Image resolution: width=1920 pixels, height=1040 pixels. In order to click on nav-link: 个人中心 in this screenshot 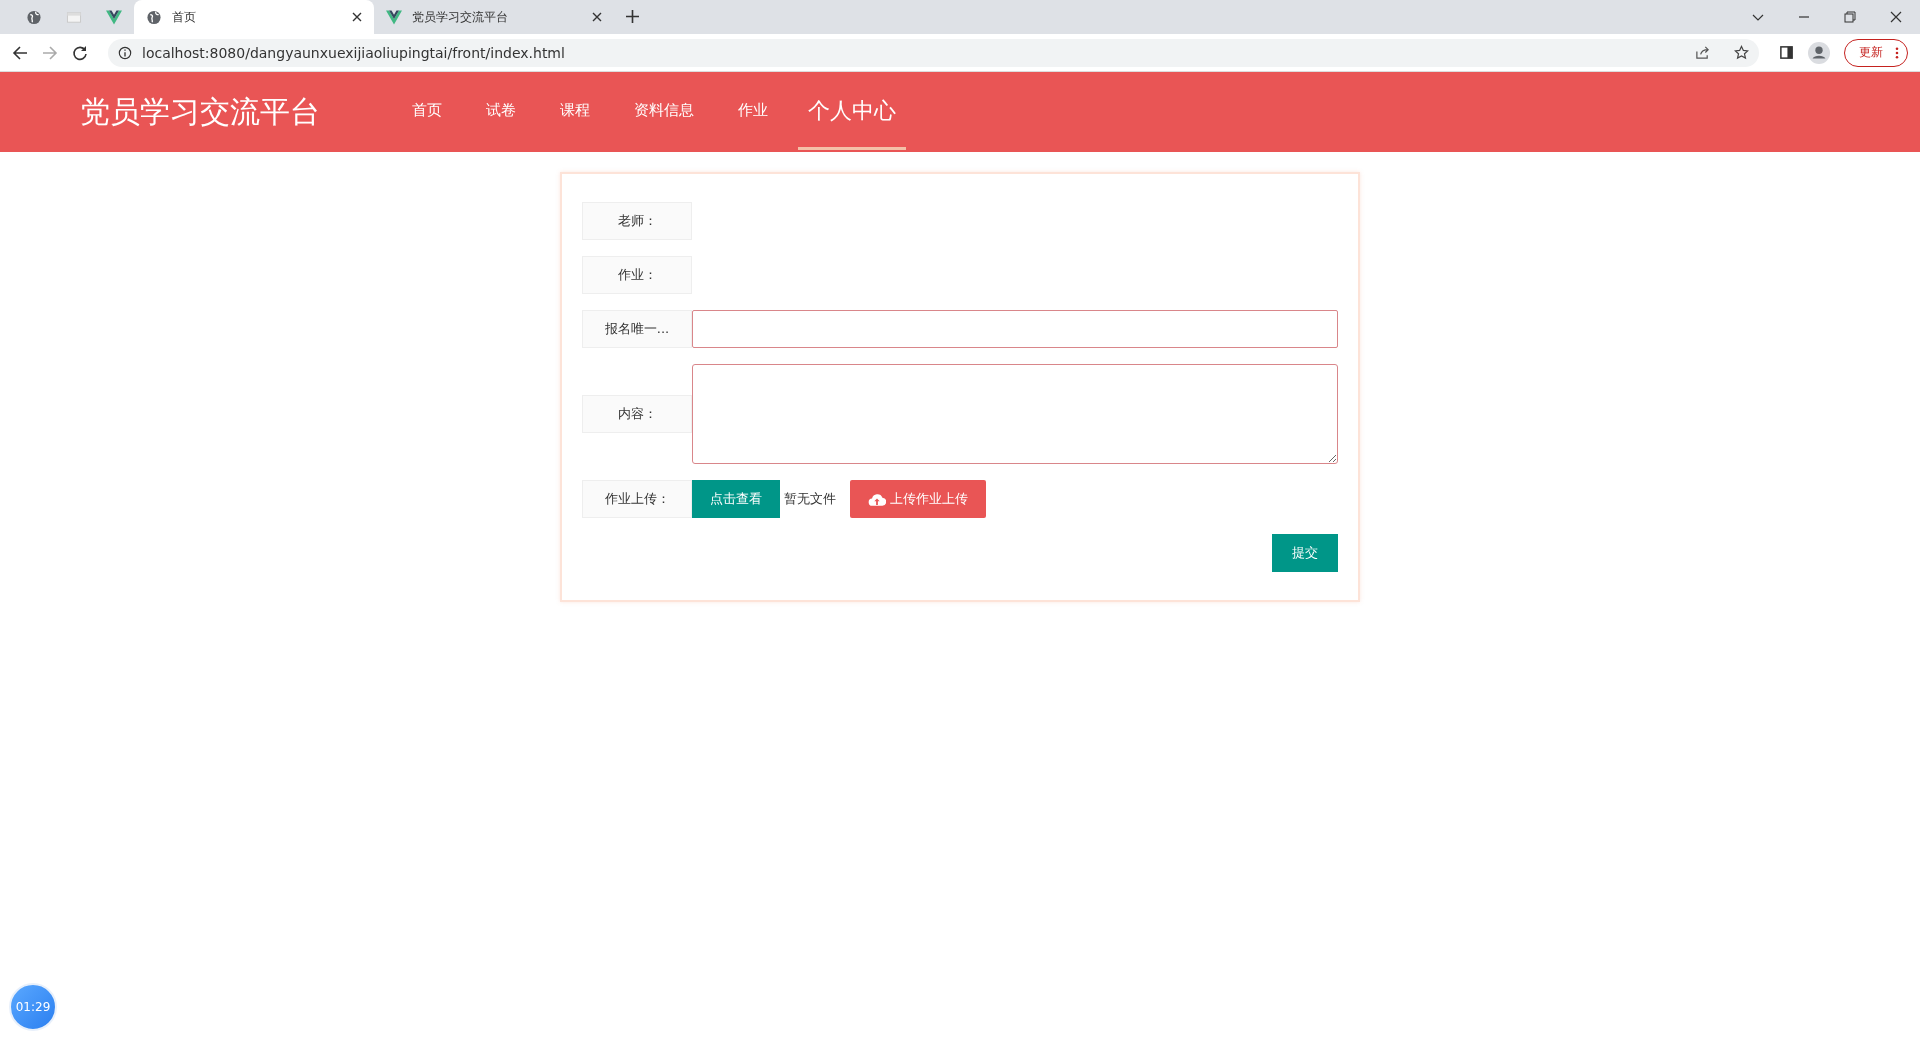, I will do `click(852, 112)`.